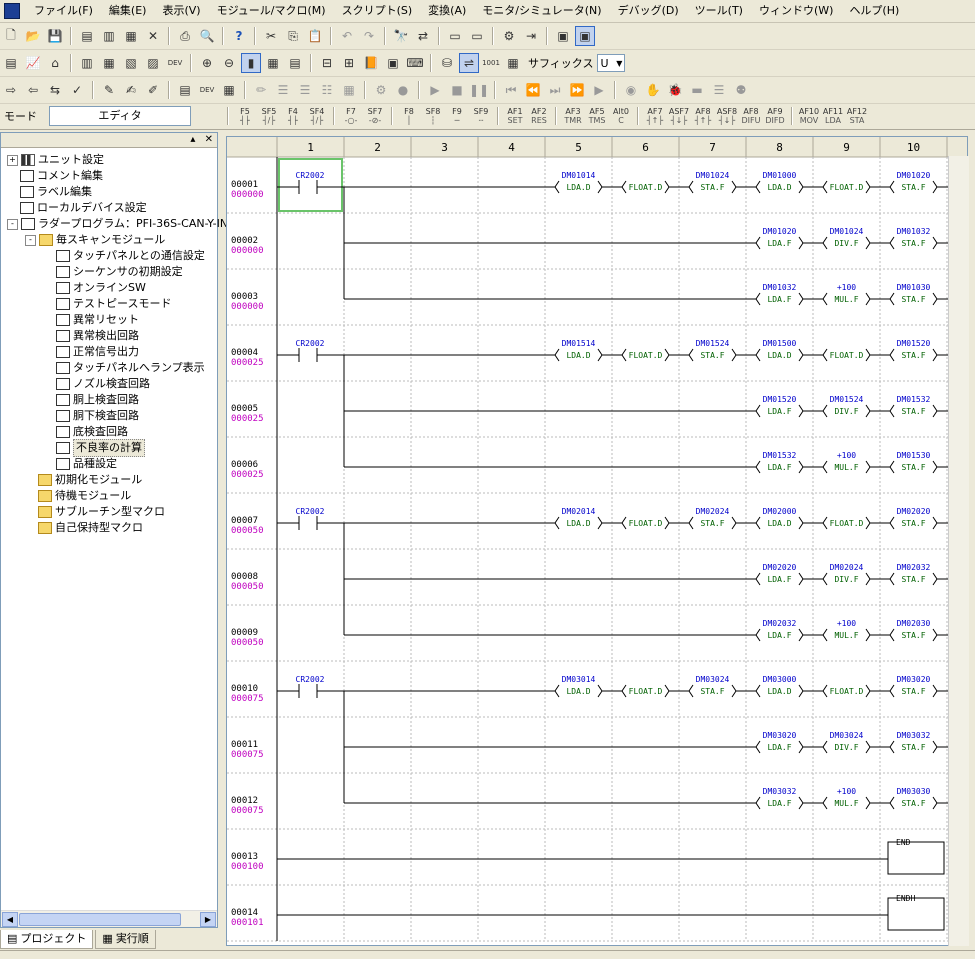 The width and height of the screenshot is (975, 959). Describe the element at coordinates (833, 116) in the screenshot. I see `fkey-button: AF11 LDA` at that location.